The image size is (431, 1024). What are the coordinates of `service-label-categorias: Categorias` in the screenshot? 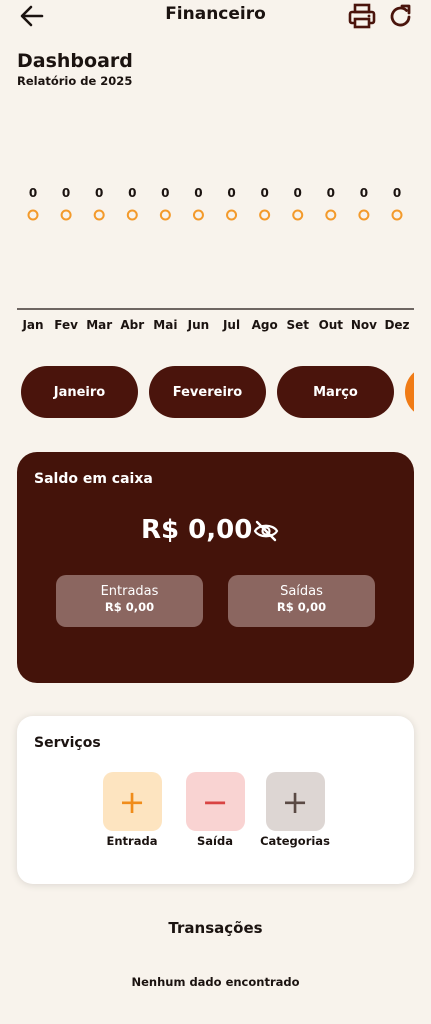 It's located at (295, 841).